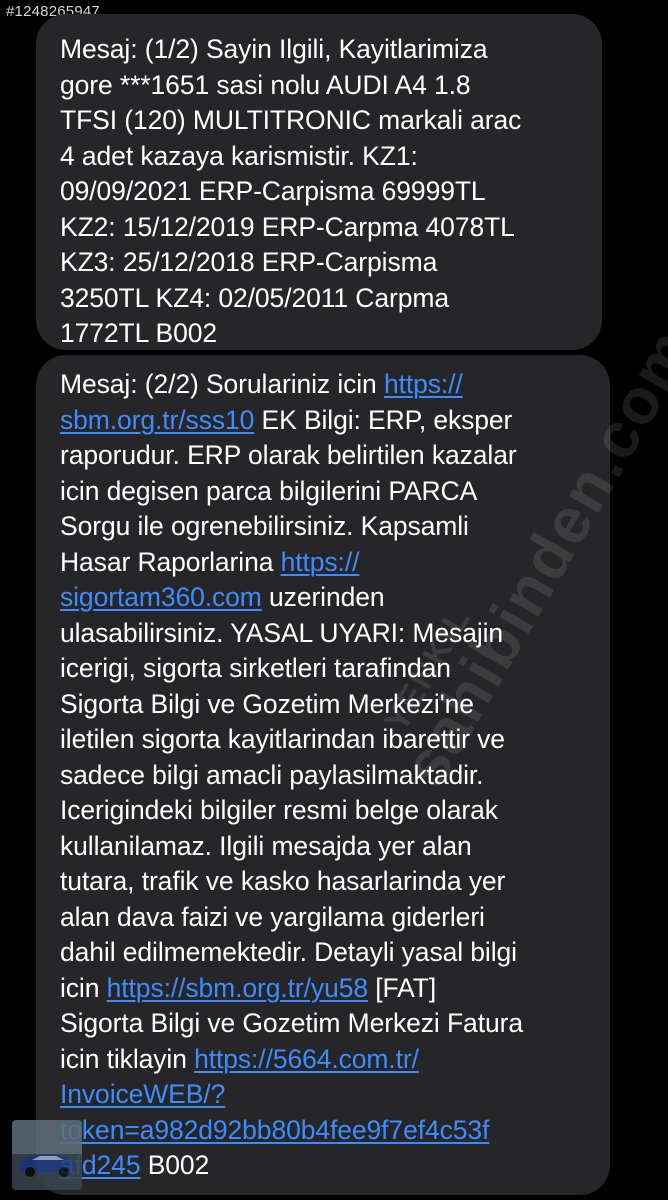 The image size is (668, 1200). Describe the element at coordinates (383, 419) in the screenshot. I see `message-text: EK Bilgi: ERP, eksper` at that location.